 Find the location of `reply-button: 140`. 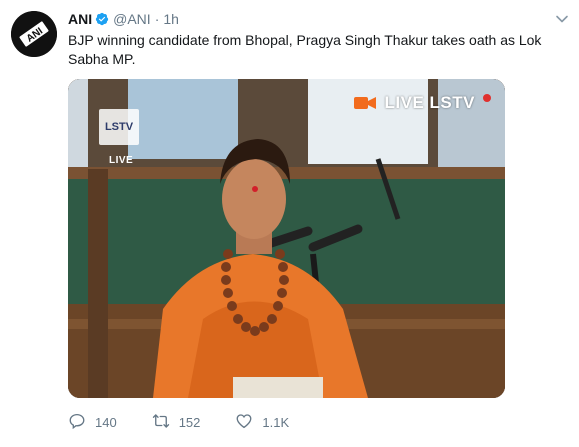

reply-button: 140 is located at coordinates (92, 422).